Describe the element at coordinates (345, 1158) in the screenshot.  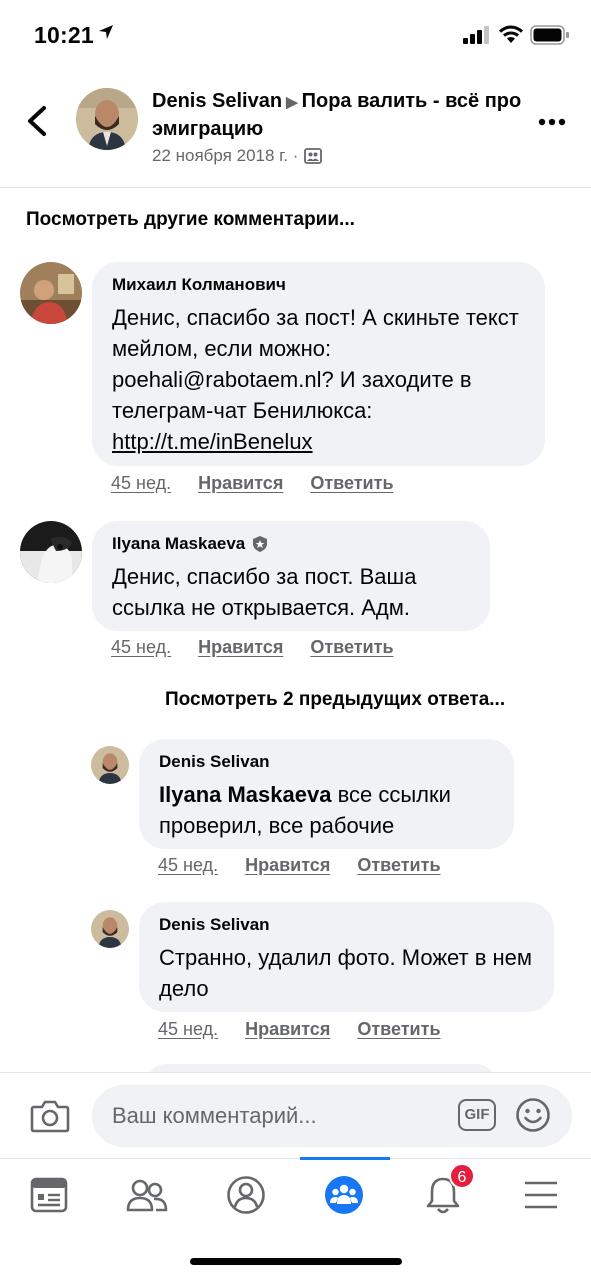
I see `active-tab-indicator` at that location.